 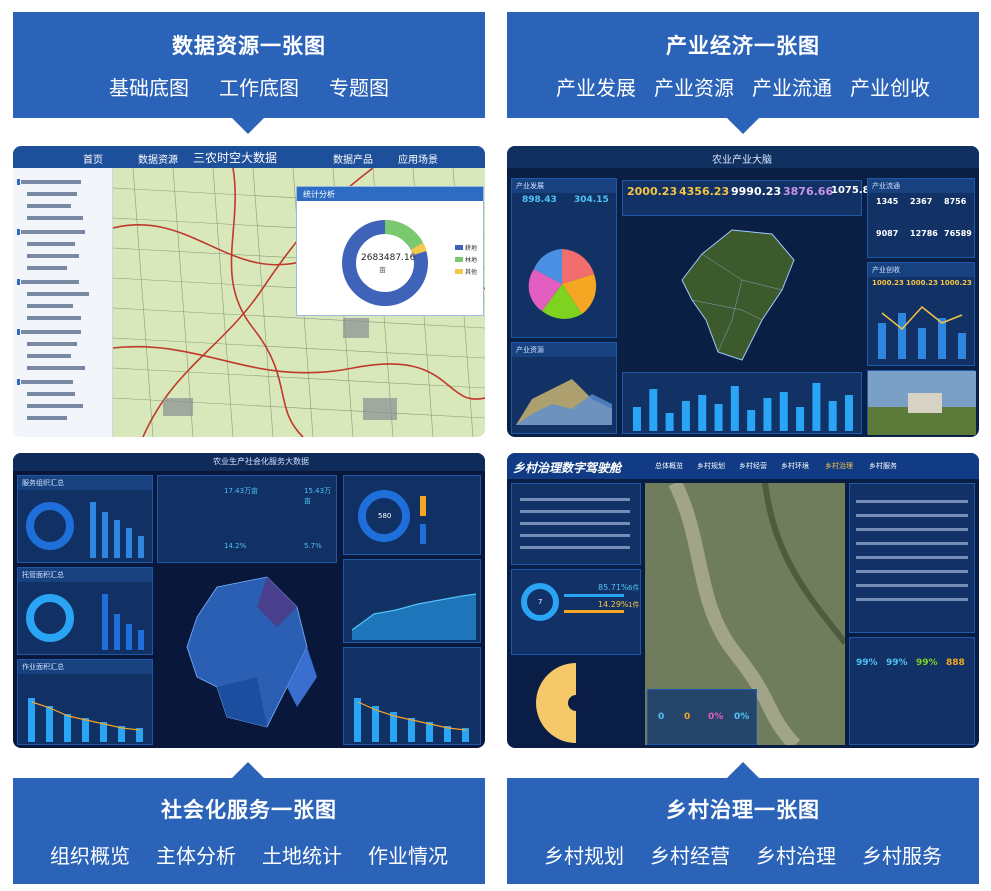 I want to click on kpi-strip: 2000.23 4356.23 9990.23 3876.66 1075.88, so click(x=749, y=198).